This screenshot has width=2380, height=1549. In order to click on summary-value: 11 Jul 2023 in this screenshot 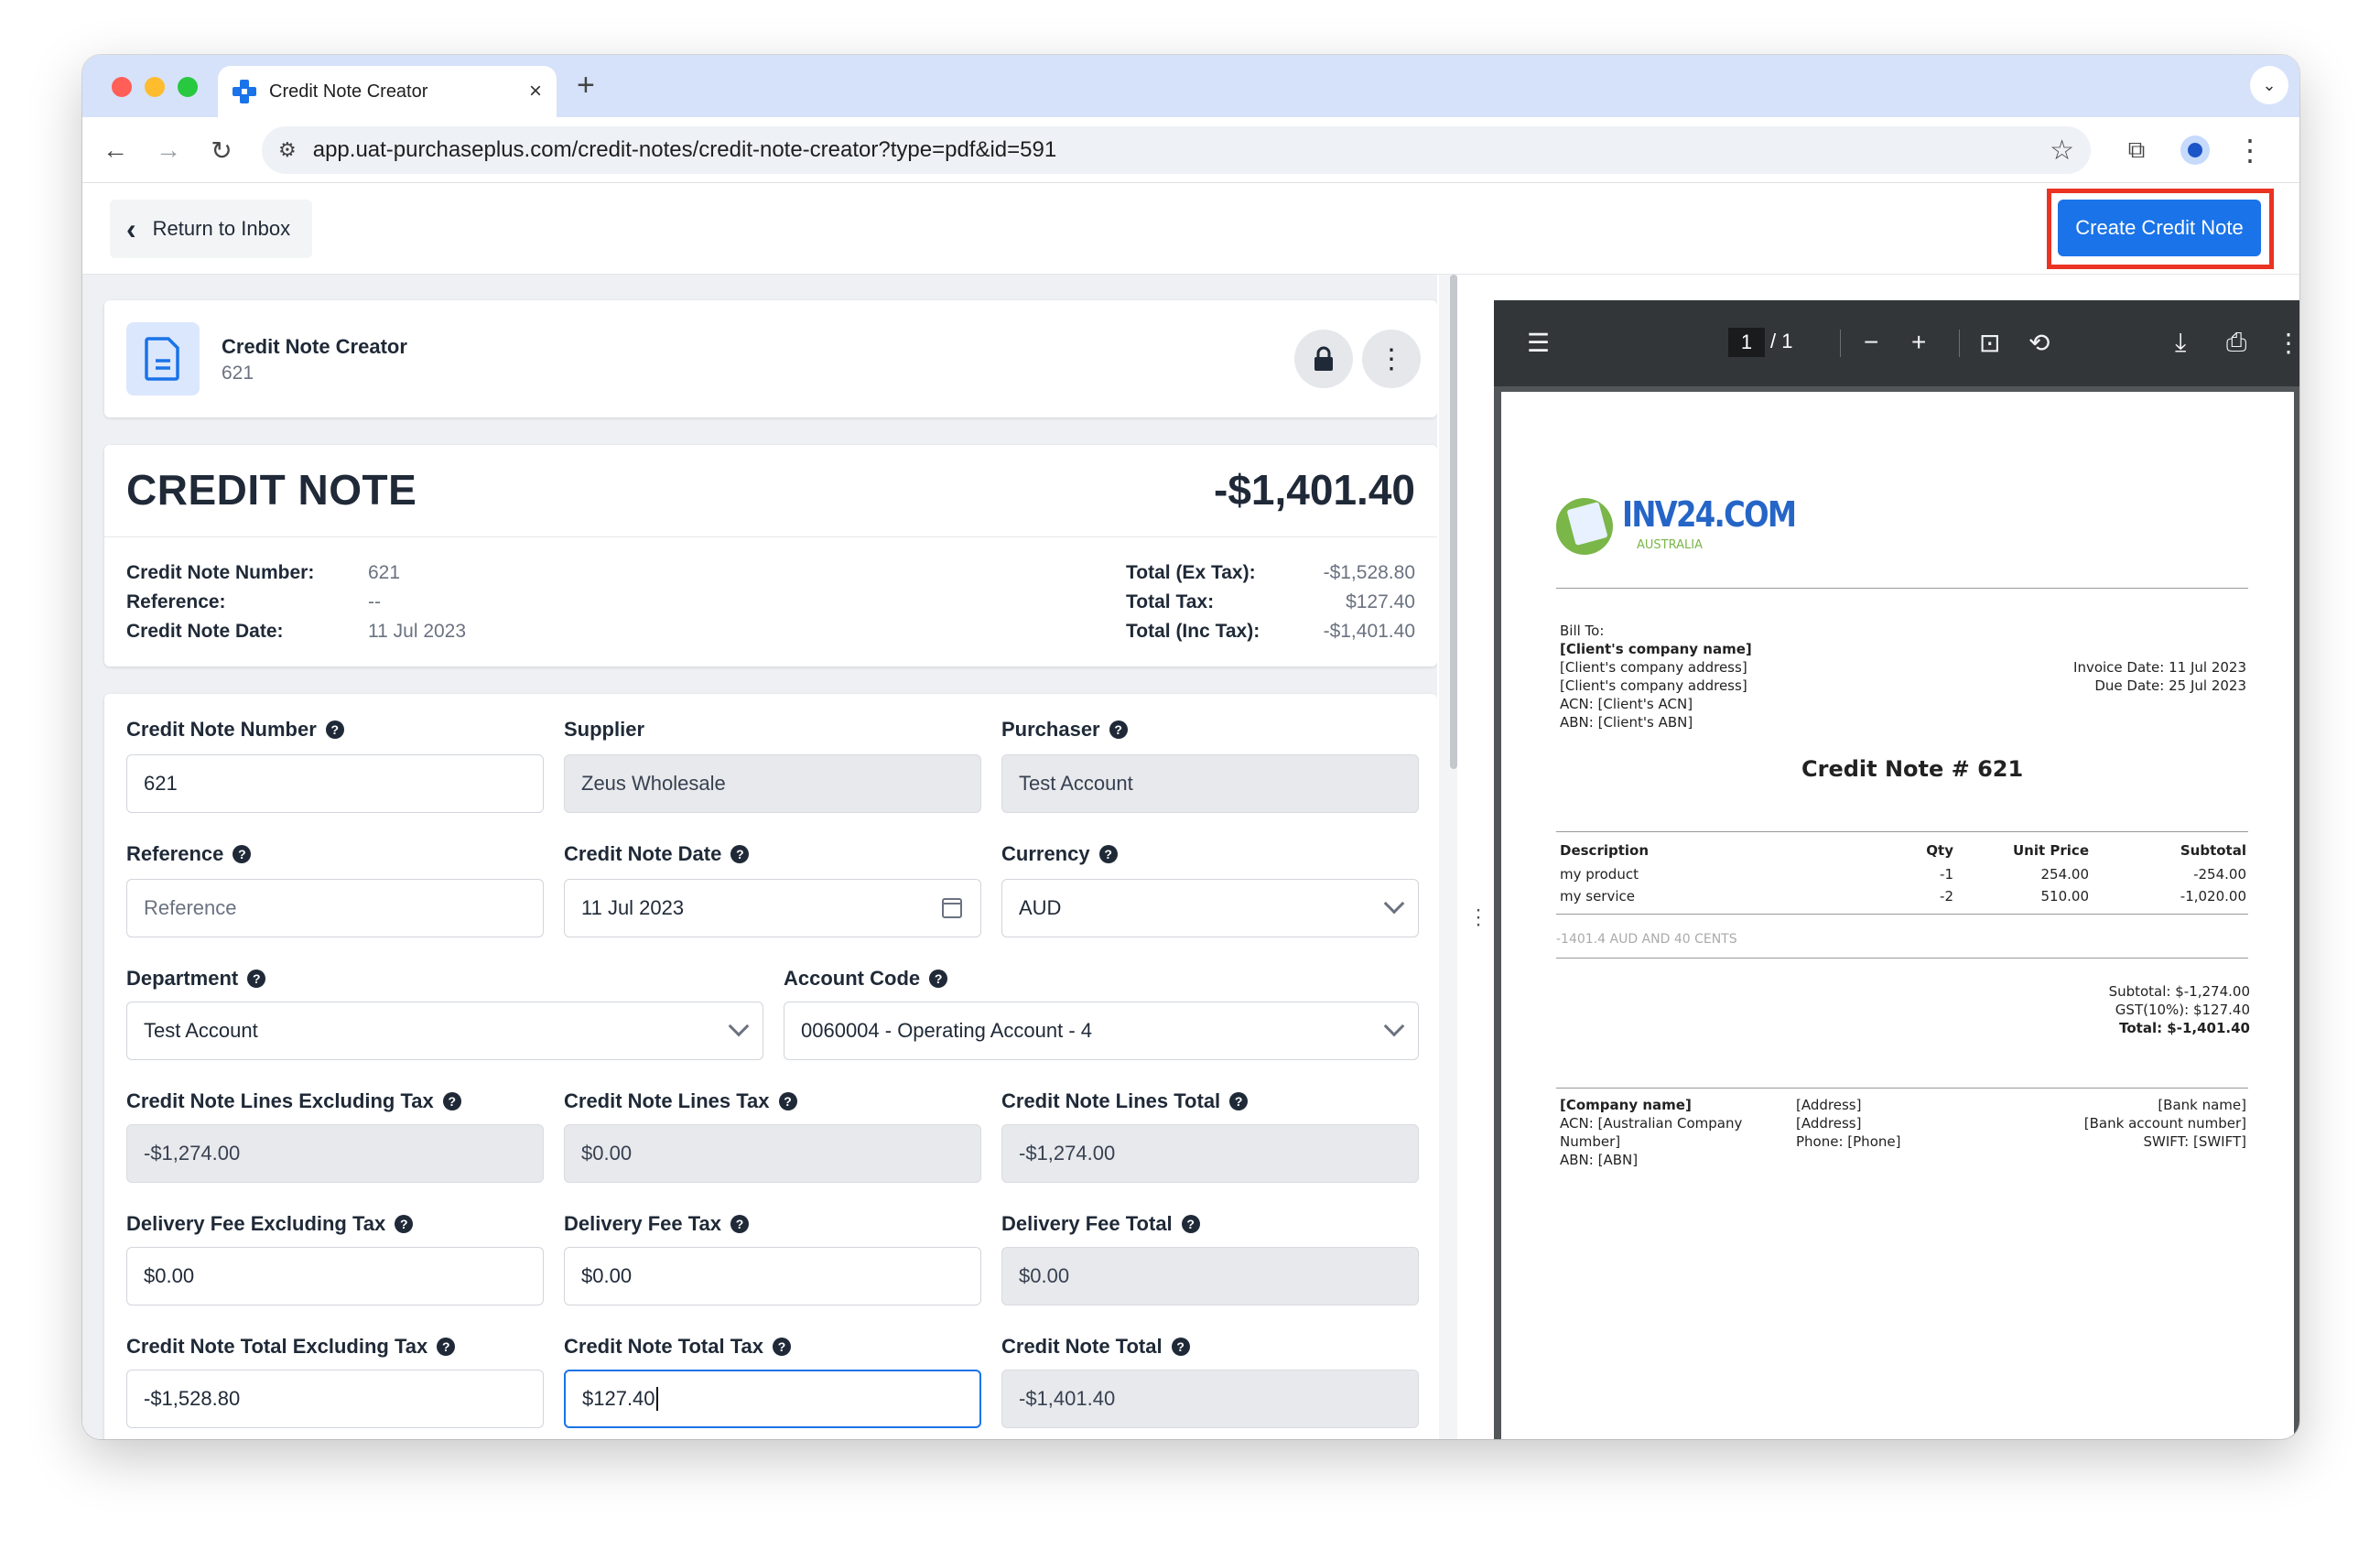, I will do `click(417, 631)`.